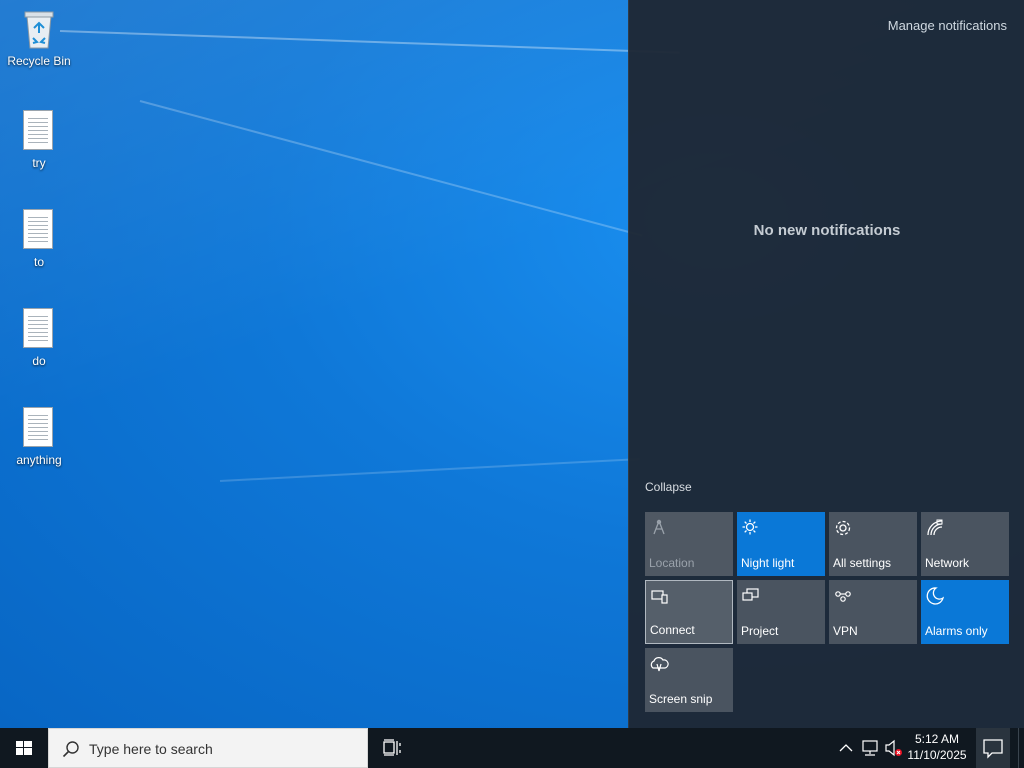 This screenshot has width=1024, height=768. Describe the element at coordinates (843, 596) in the screenshot. I see `vpn-icon` at that location.